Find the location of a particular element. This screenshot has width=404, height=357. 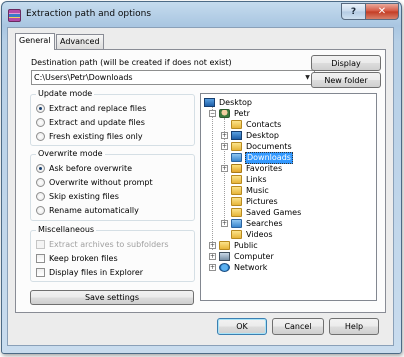

overwrite-mode-title: Overwrite mode is located at coordinates (70, 153).